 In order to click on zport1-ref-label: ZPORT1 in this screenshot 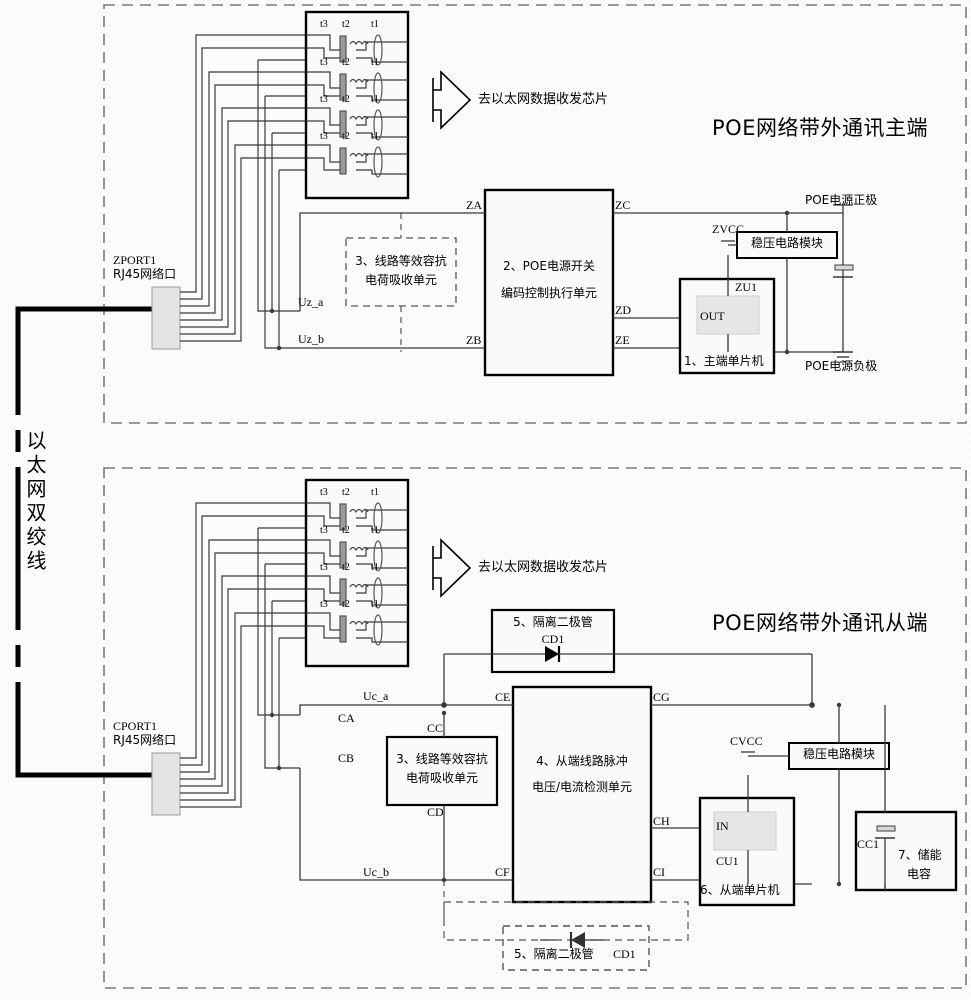, I will do `click(135, 260)`.